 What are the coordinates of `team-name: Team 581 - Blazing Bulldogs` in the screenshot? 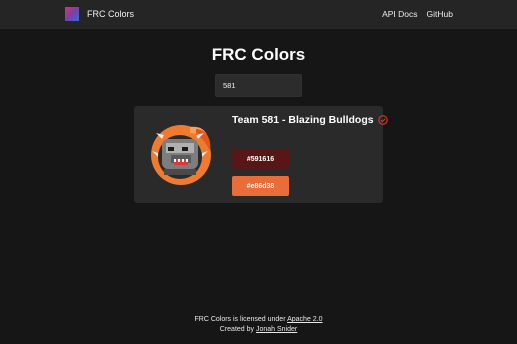 It's located at (303, 120).